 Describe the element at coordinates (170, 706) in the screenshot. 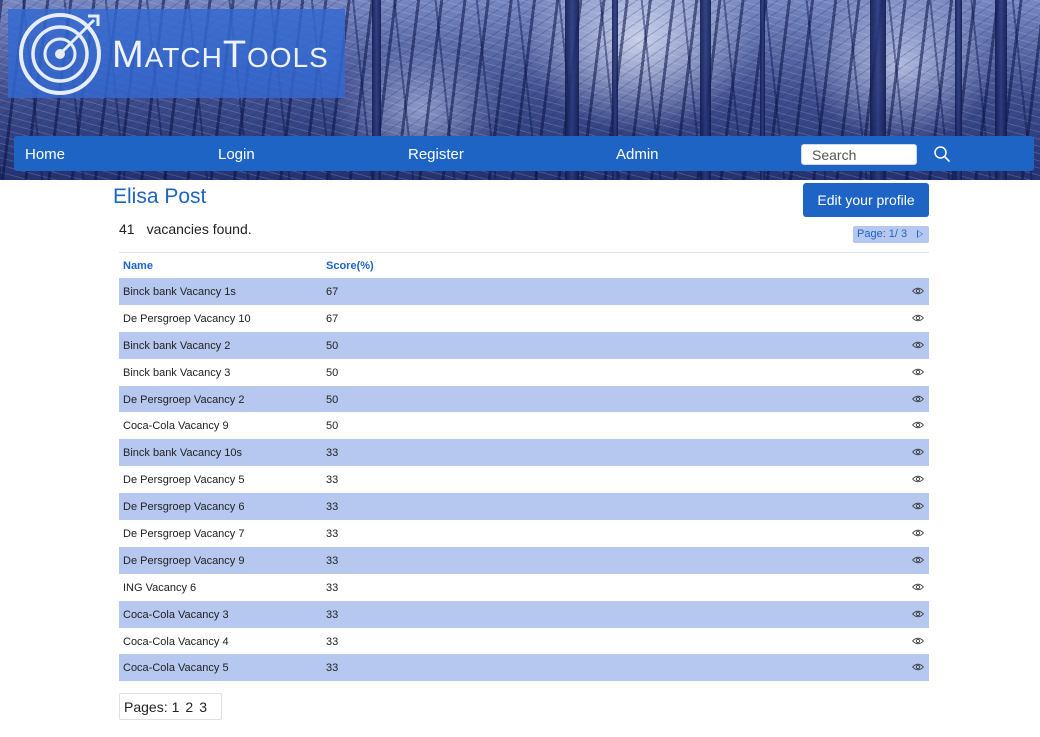

I see `pagination: Pages: 1 2 3` at that location.